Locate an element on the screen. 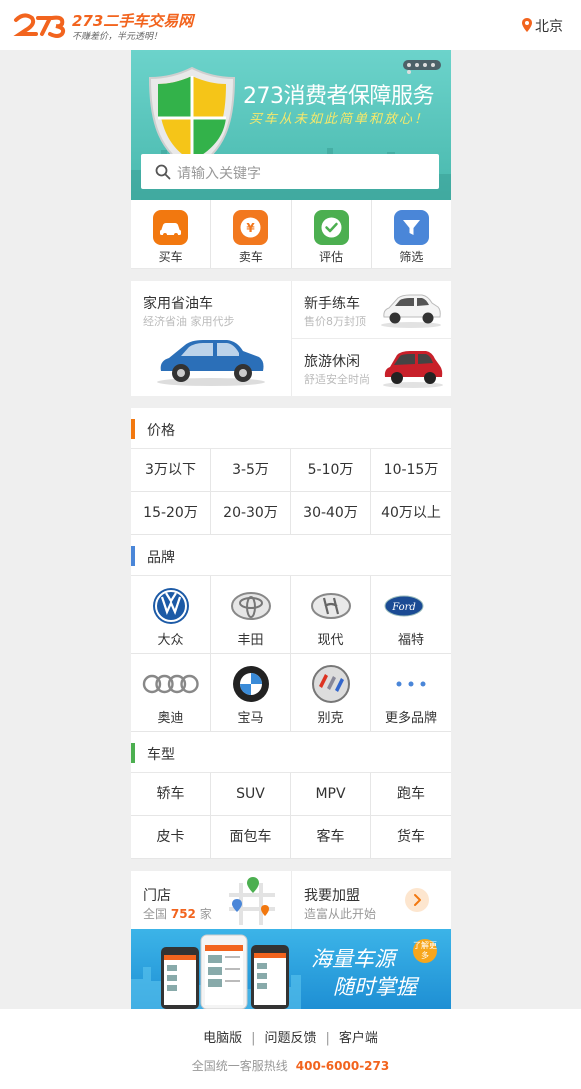 Image resolution: width=581 pixels, height=1089 pixels. recommend-title: 旅游休闲 is located at coordinates (332, 362).